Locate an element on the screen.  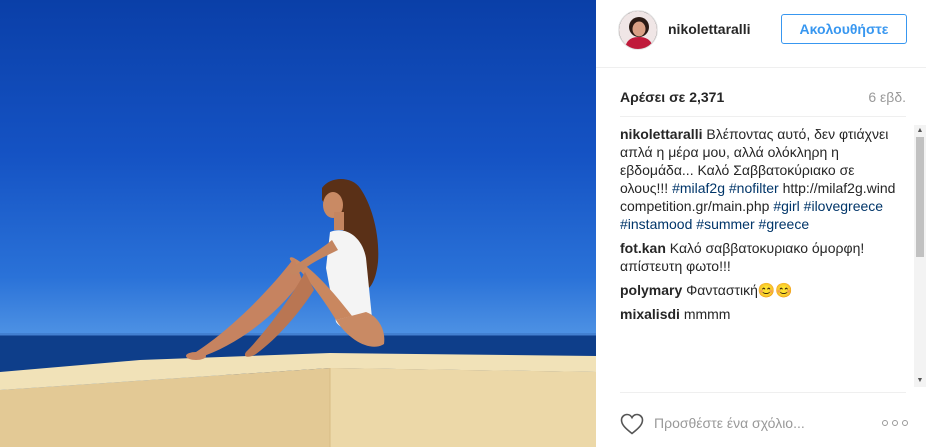
comment-text: mmmm is located at coordinates (707, 314).